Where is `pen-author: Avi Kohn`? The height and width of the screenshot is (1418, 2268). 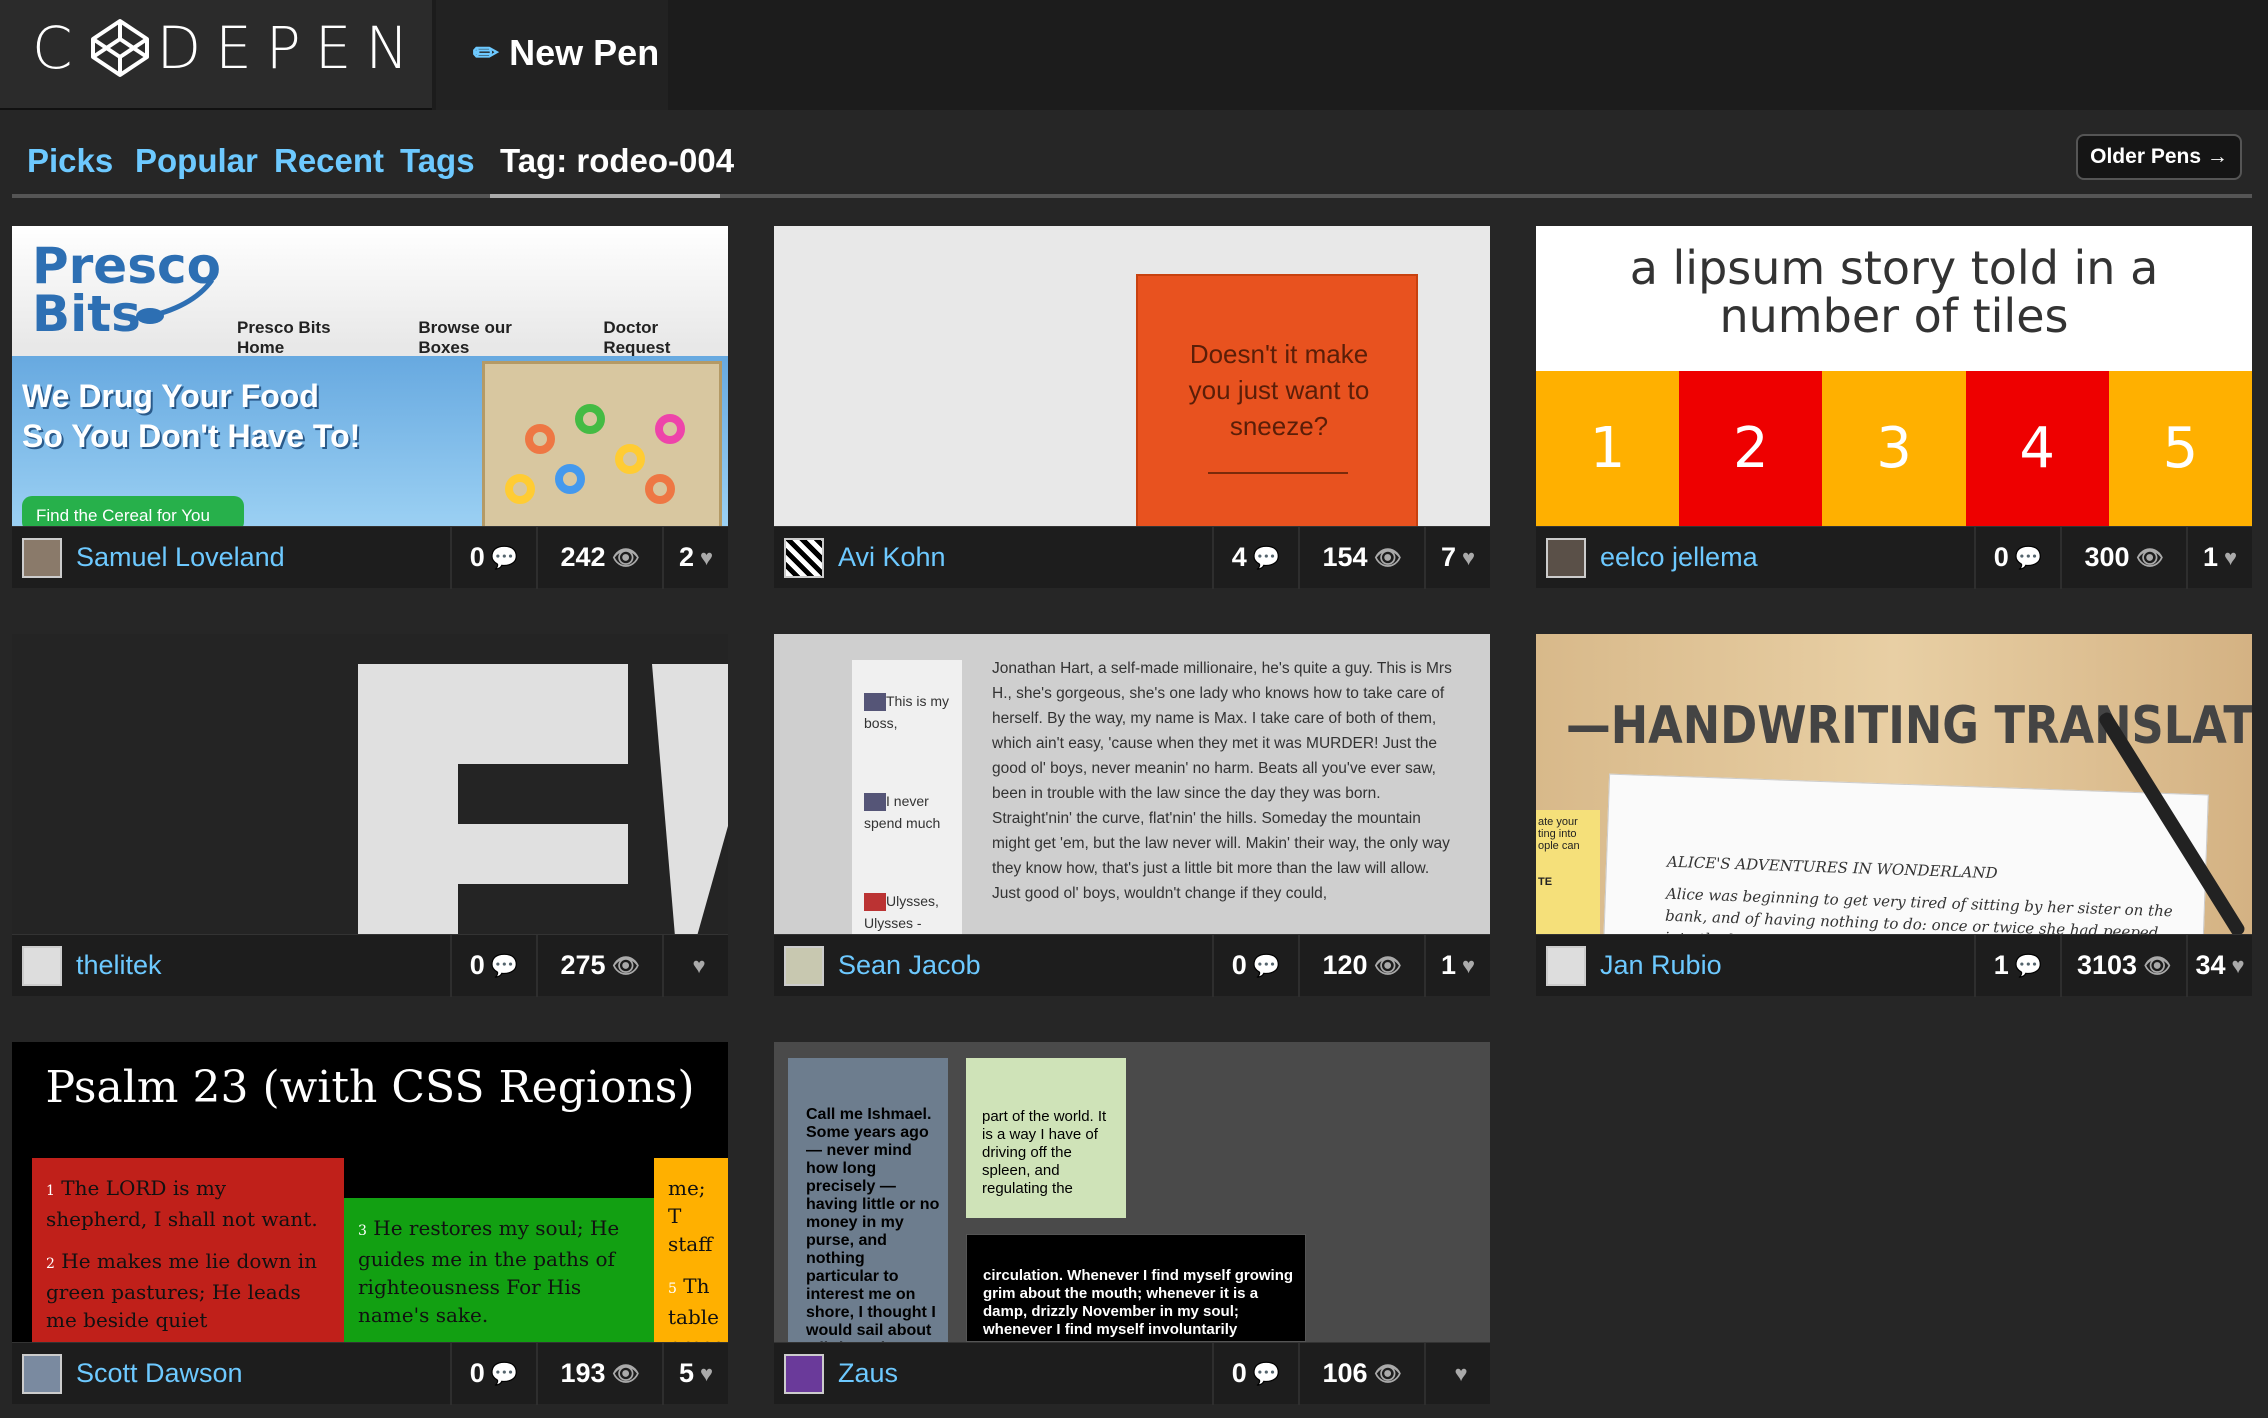
pen-author: Avi Kohn is located at coordinates (993, 557).